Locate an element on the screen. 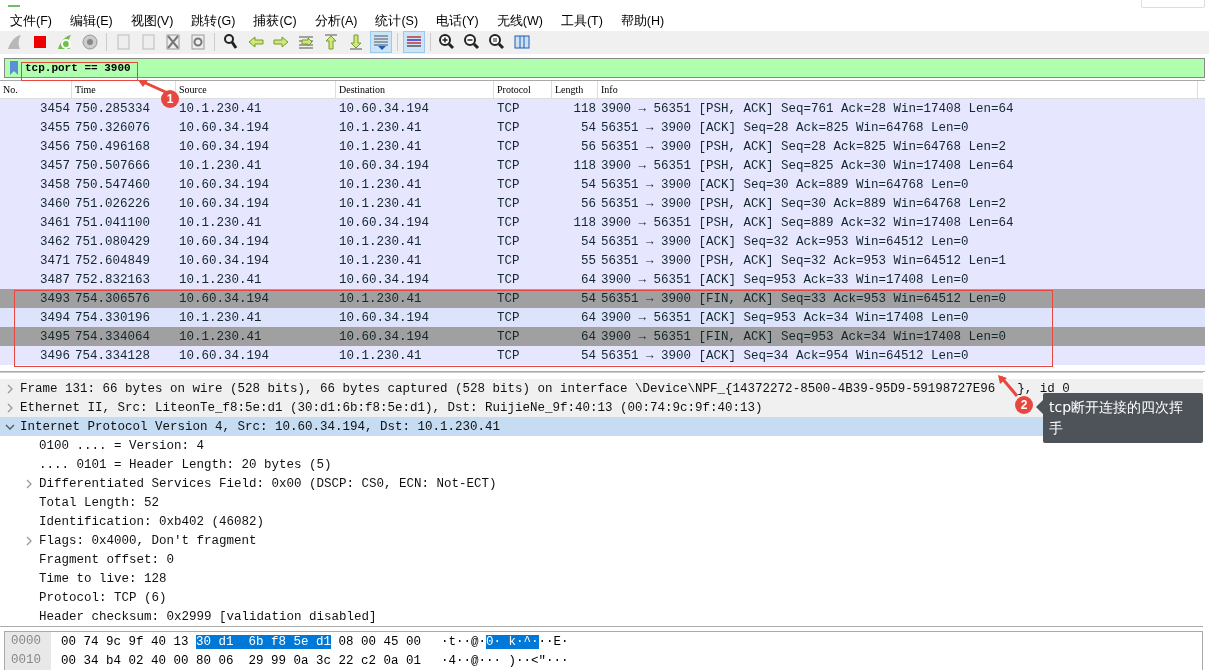 This screenshot has width=1209, height=670. column-header: Protocol is located at coordinates (514, 89).